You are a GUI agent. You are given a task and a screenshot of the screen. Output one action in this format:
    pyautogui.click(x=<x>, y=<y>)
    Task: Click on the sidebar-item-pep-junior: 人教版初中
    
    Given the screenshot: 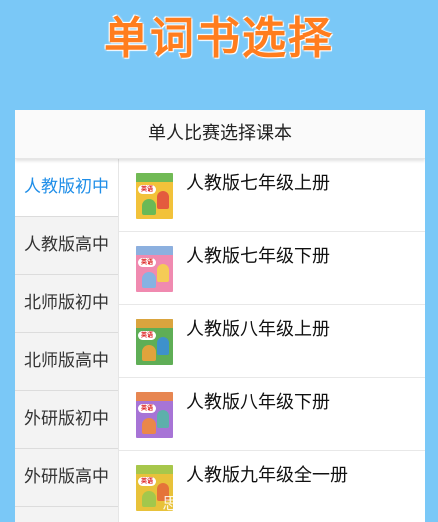 What is the action you would take?
    pyautogui.click(x=66, y=188)
    